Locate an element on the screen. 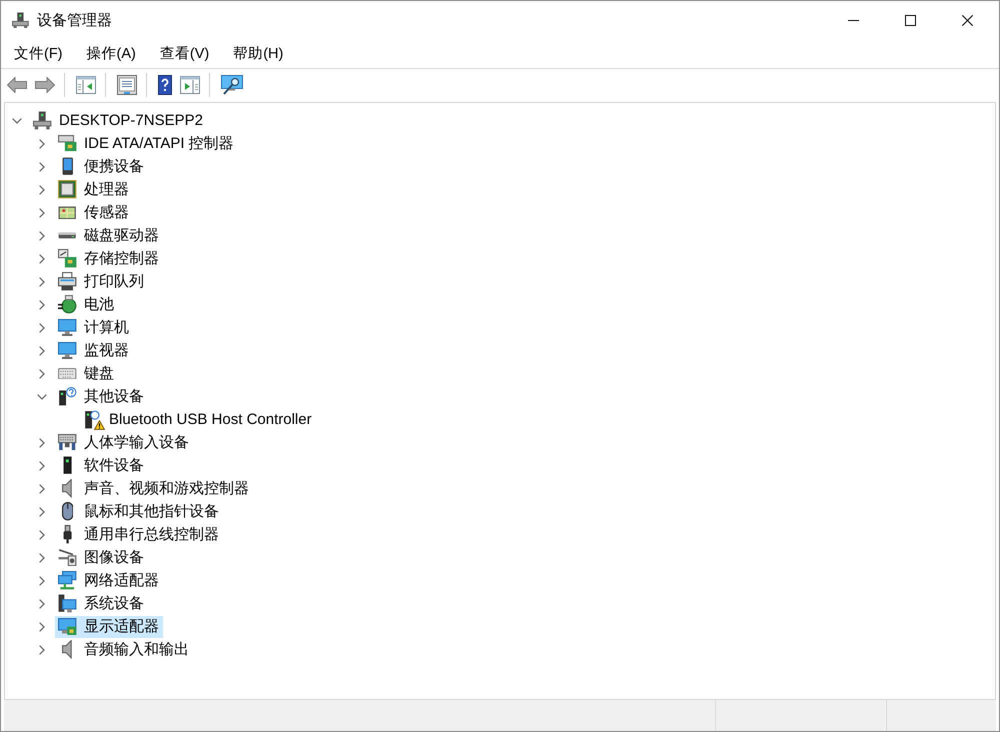 The width and height of the screenshot is (1000, 732). tree-item: 打印队列 is located at coordinates (101, 281).